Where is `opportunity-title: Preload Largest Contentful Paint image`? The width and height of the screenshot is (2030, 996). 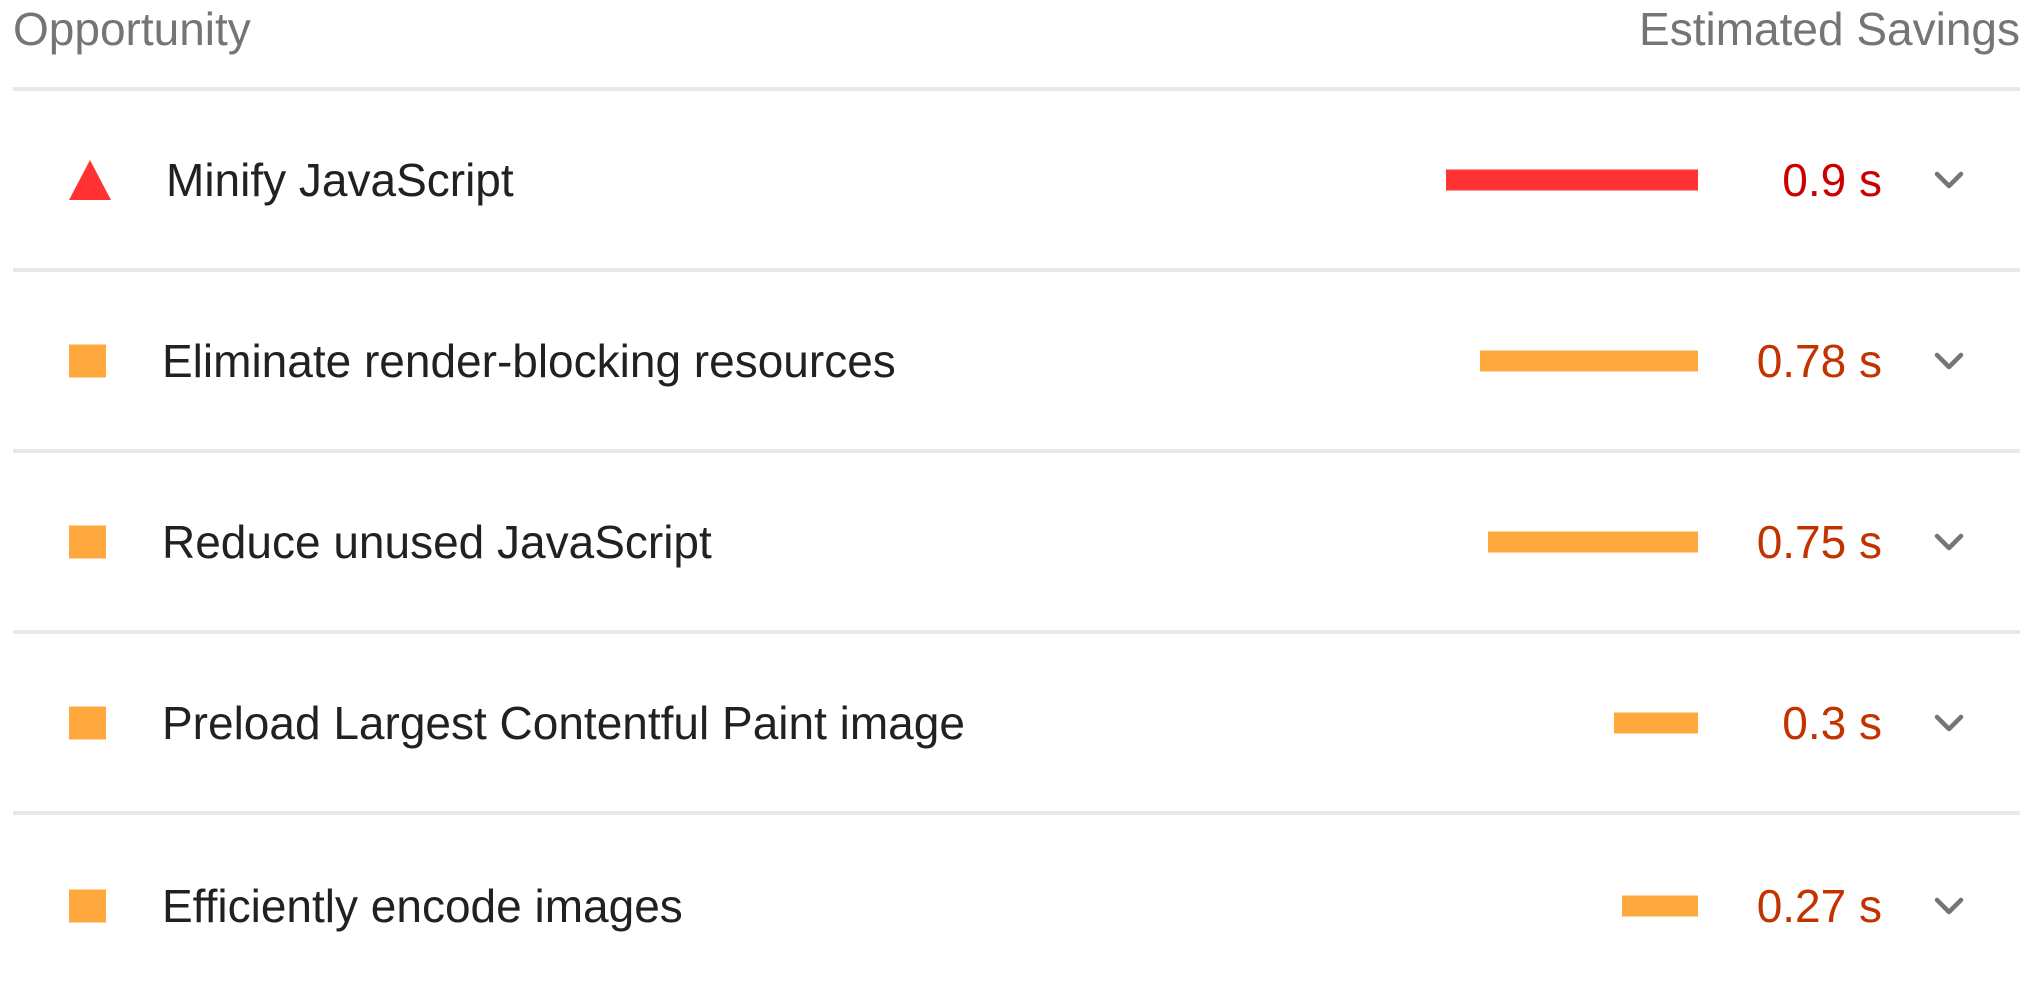 opportunity-title: Preload Largest Contentful Paint image is located at coordinates (563, 722).